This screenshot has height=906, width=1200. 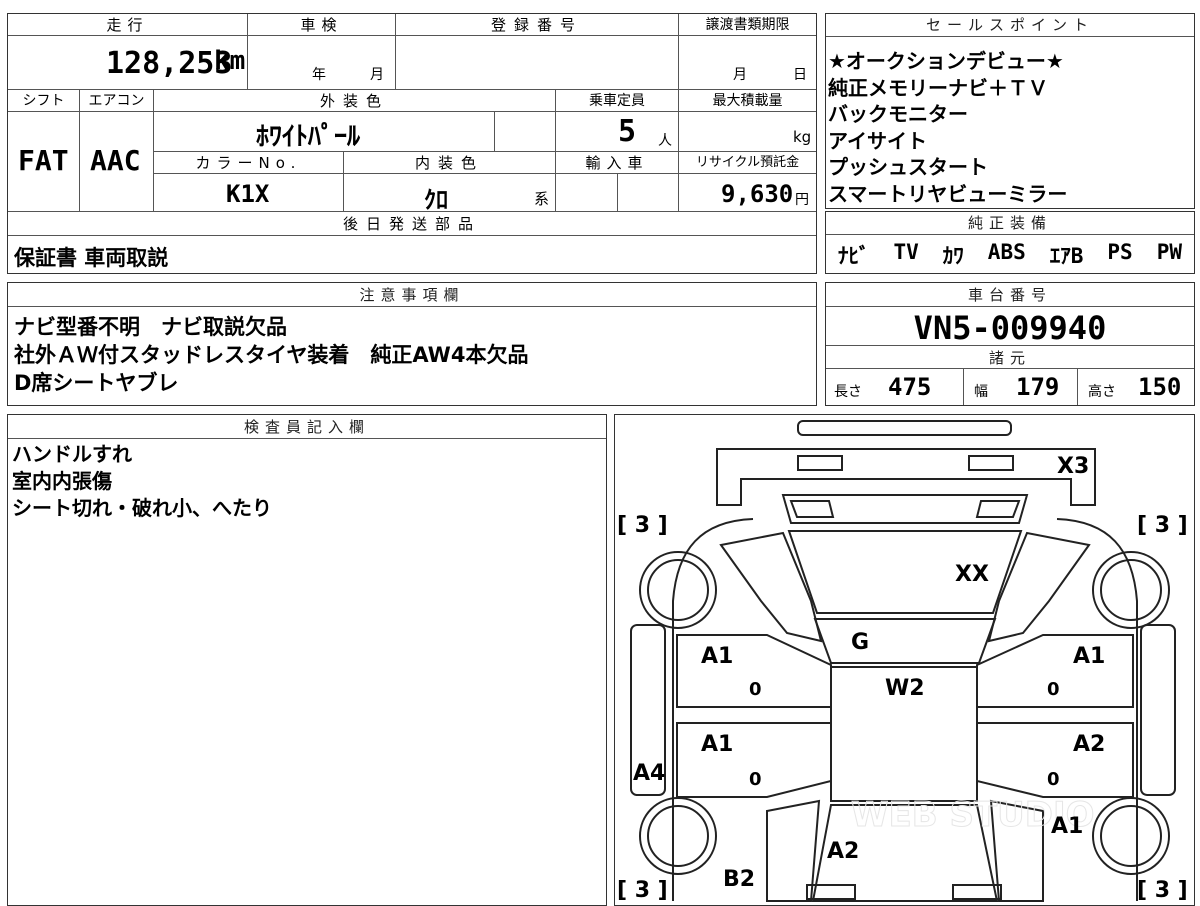 I want to click on shift-value: FAT, so click(x=43, y=160).